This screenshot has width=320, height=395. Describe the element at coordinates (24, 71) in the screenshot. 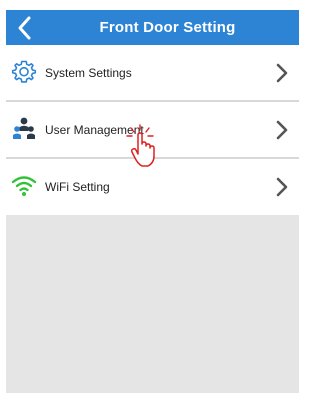

I see `gear-icon` at that location.